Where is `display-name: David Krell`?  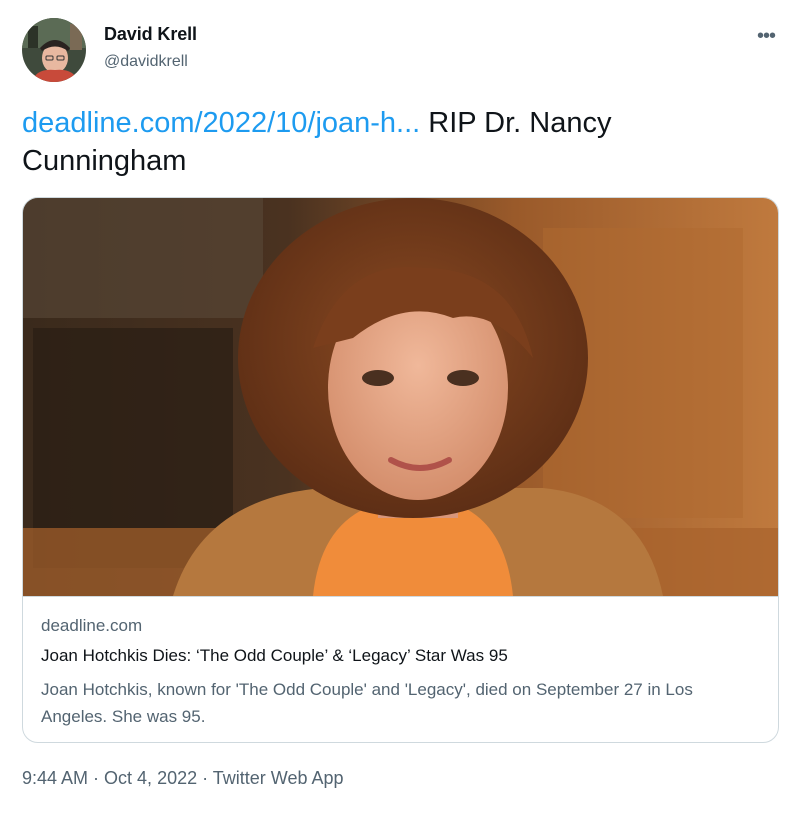
display-name: David Krell is located at coordinates (150, 34).